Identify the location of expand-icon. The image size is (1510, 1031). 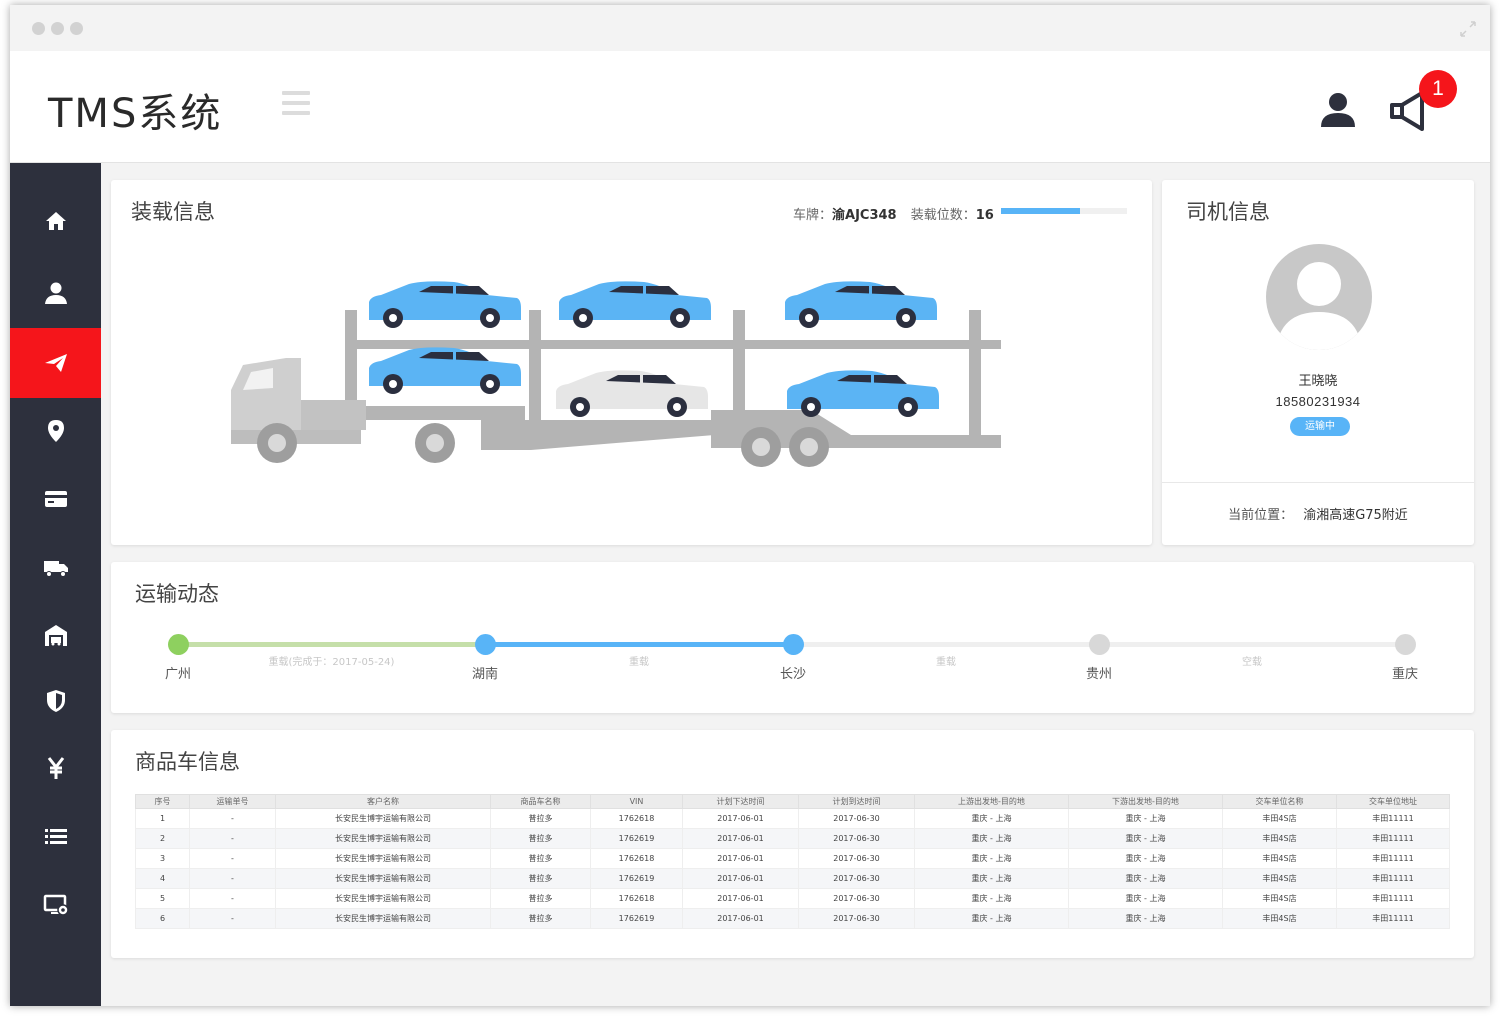
(1468, 29).